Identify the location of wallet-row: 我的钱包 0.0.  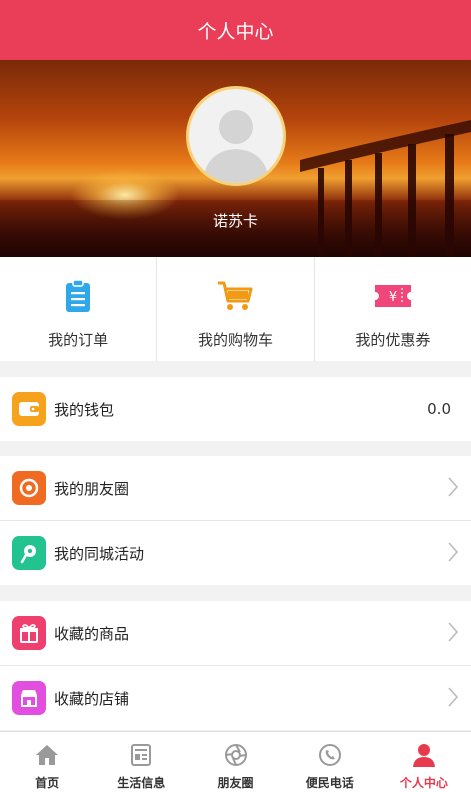
(235, 409).